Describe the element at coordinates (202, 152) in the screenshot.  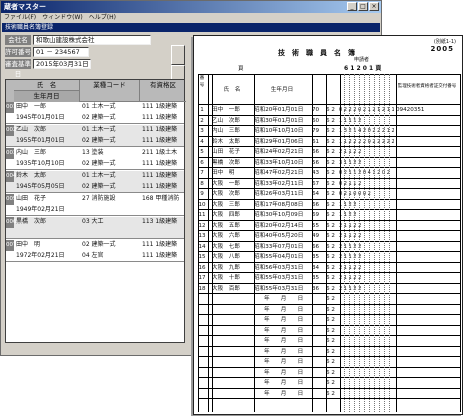
I see `report-row-no: 5` at that location.